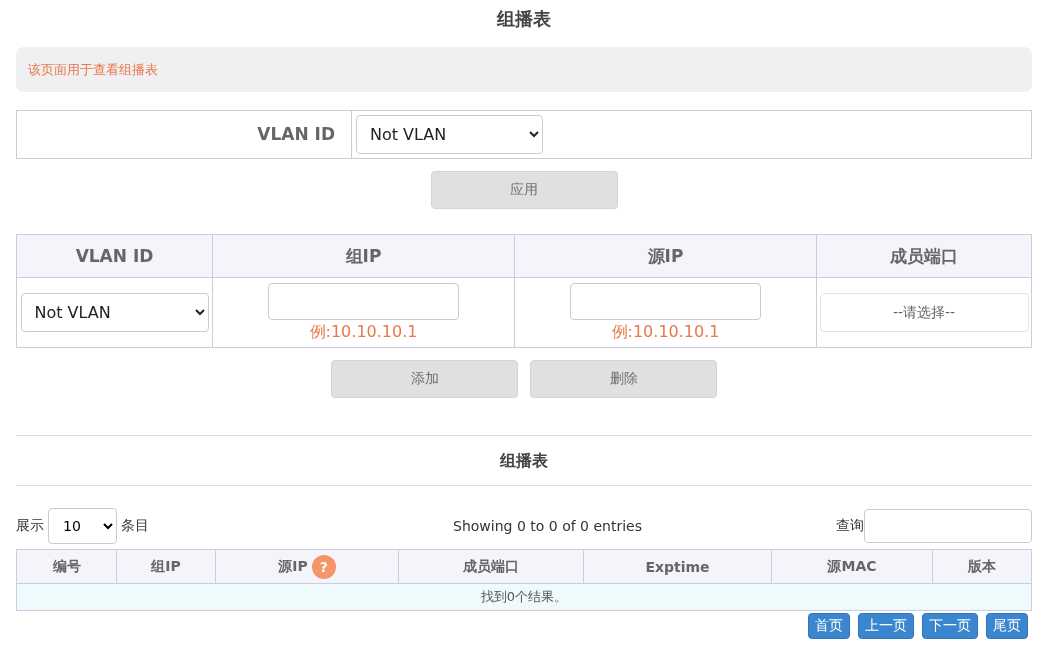  I want to click on length-label: 条目, so click(135, 526).